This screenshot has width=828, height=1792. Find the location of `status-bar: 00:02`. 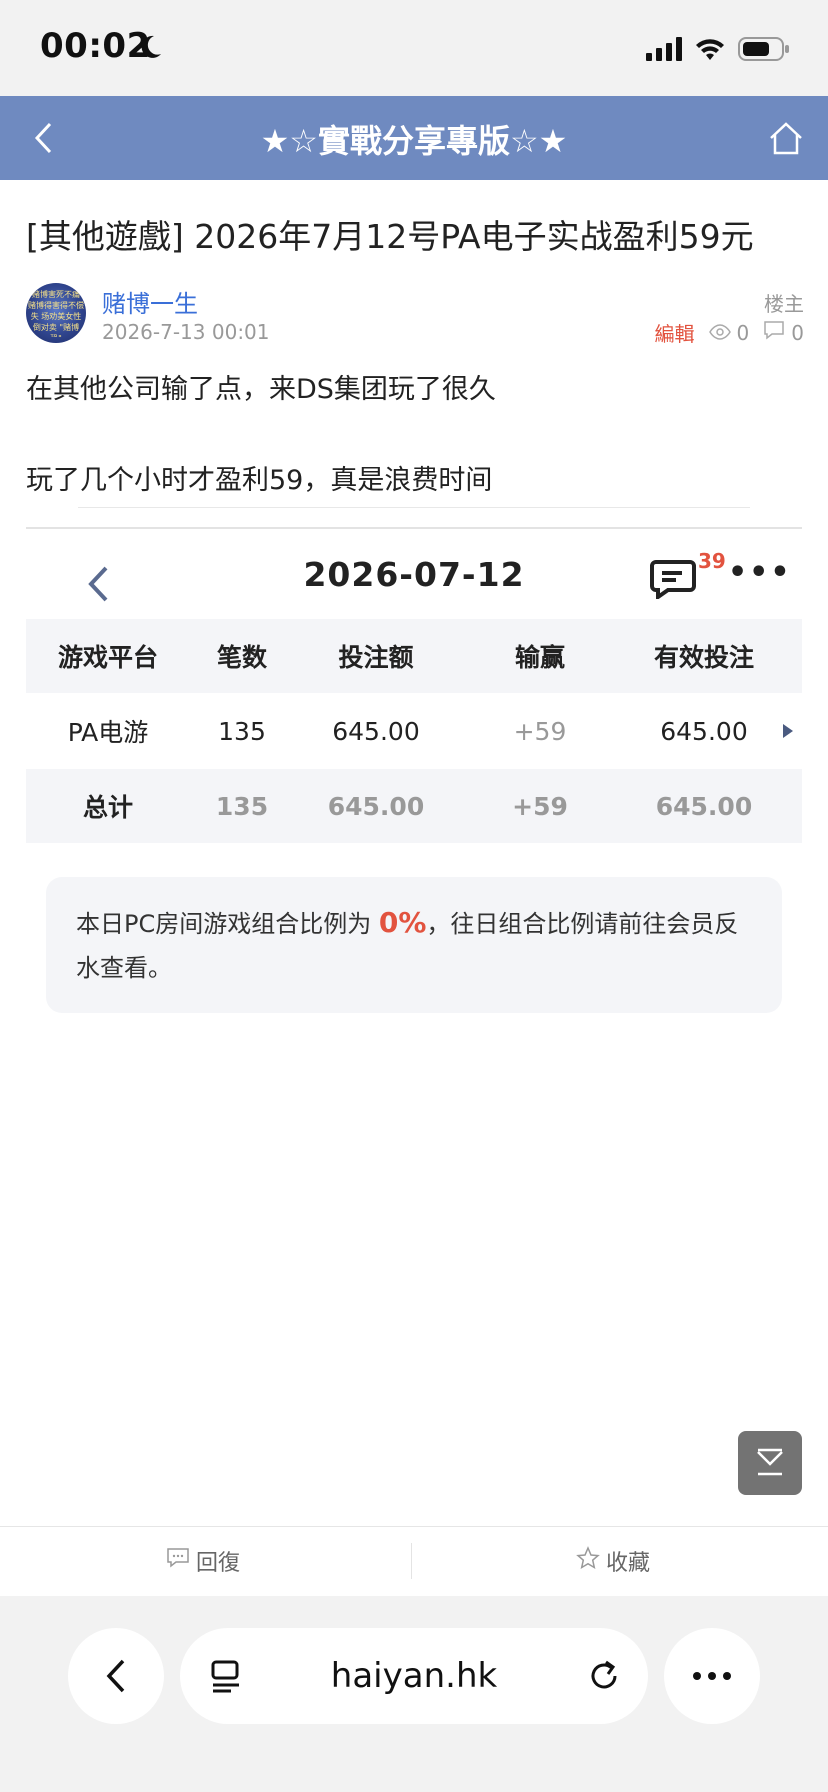

status-bar: 00:02 is located at coordinates (414, 48).